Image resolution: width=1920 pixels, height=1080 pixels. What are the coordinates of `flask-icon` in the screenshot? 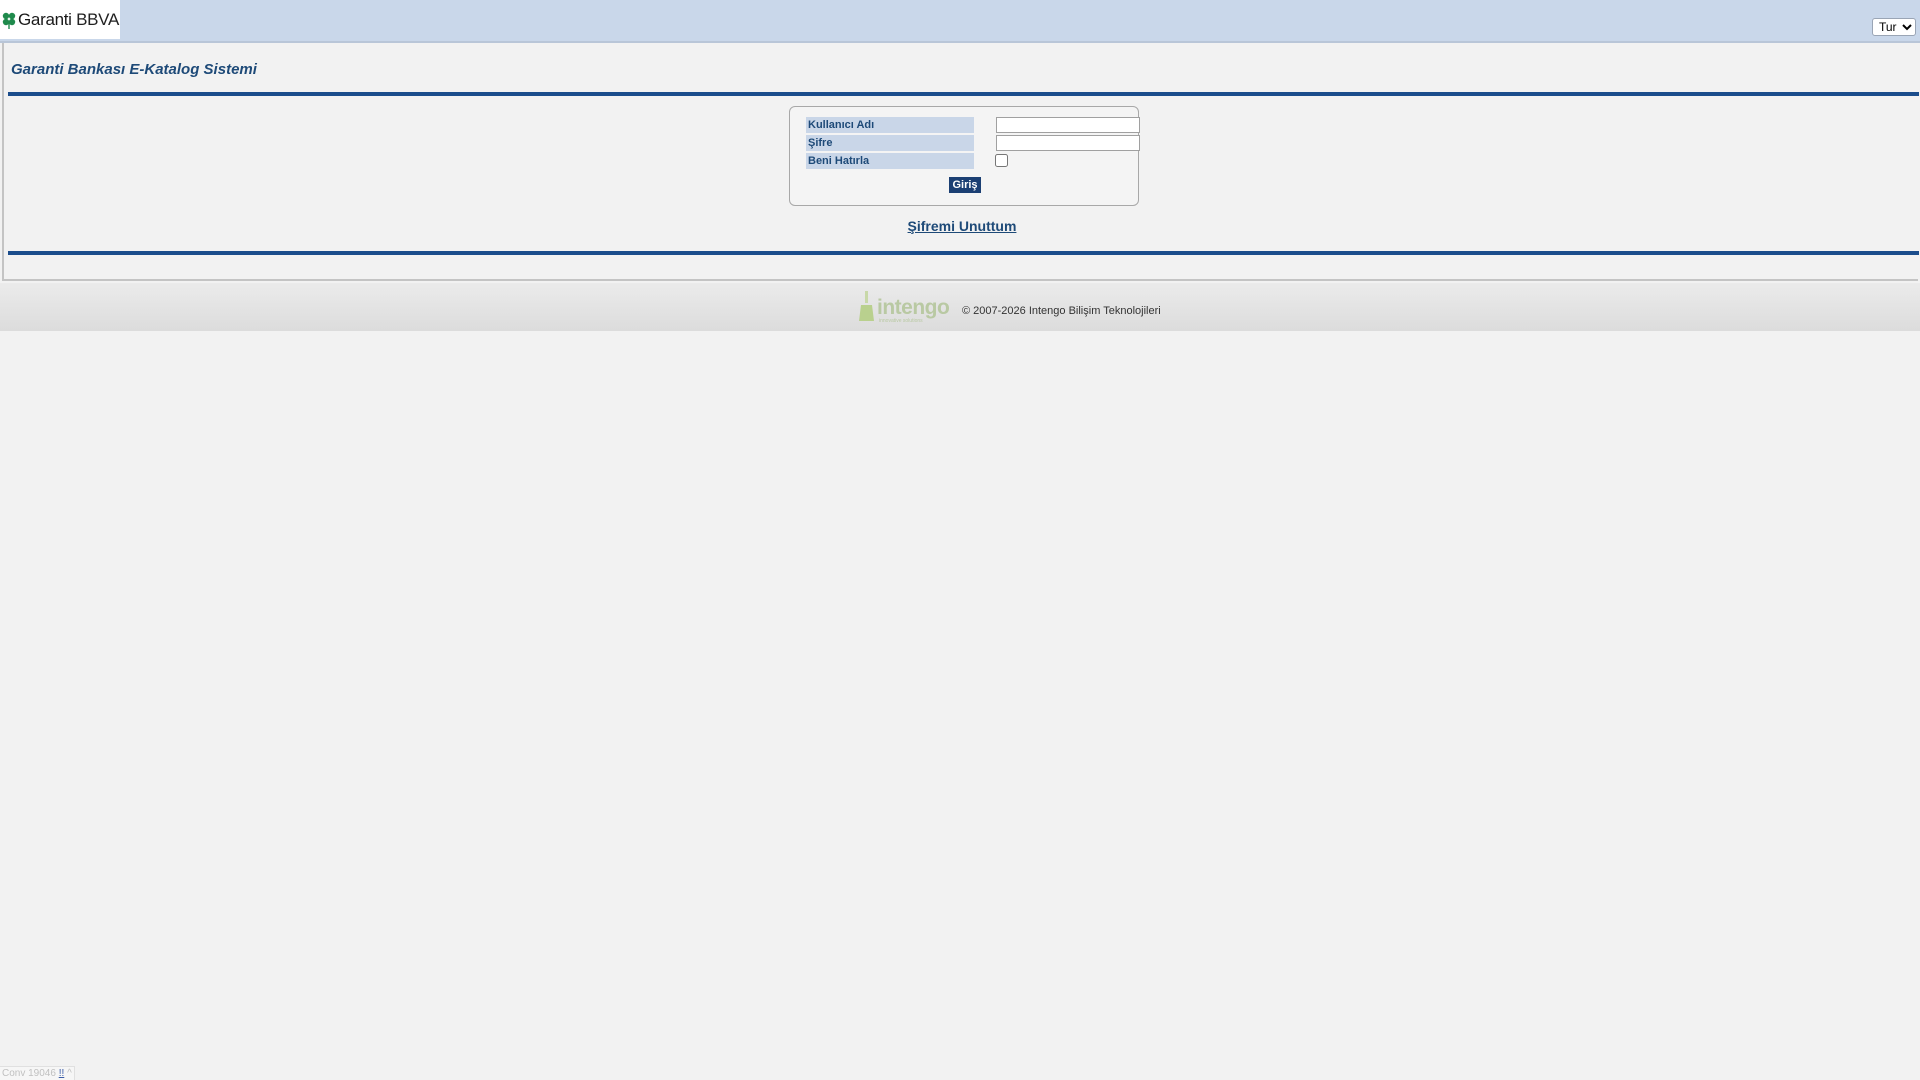 It's located at (866, 306).